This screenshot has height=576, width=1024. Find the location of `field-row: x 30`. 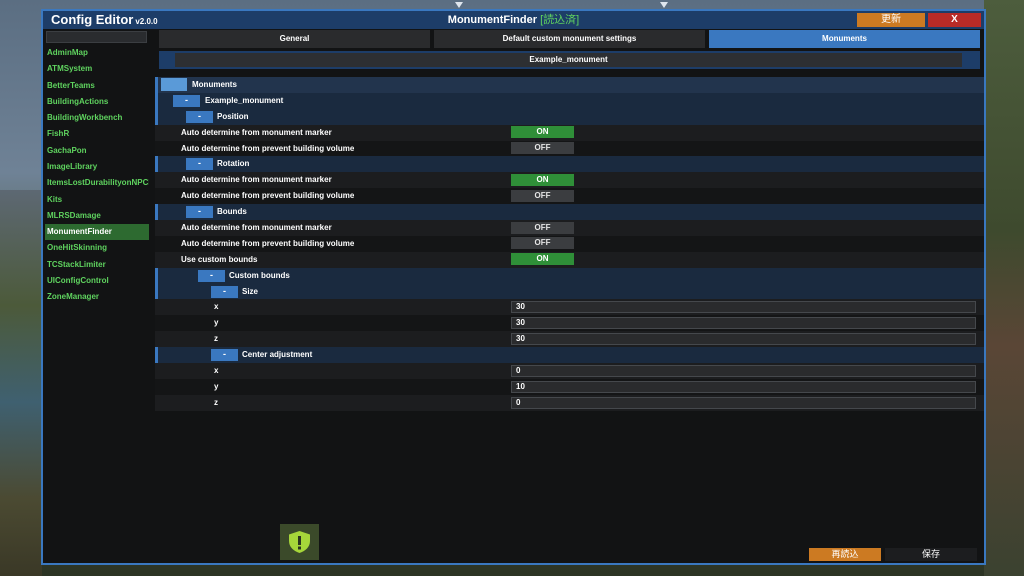

field-row: x 30 is located at coordinates (569, 307).